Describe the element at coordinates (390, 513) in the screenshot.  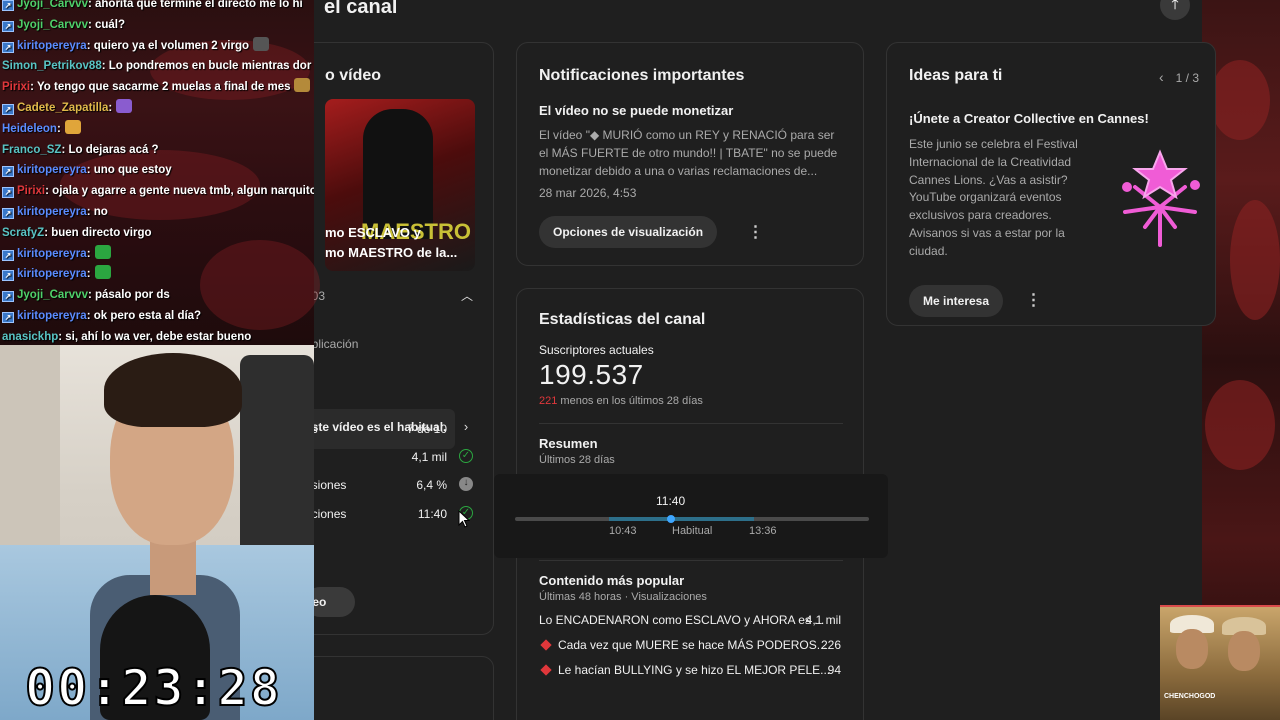
I see `metric-row-duration: aciones 11:40 ✓` at that location.